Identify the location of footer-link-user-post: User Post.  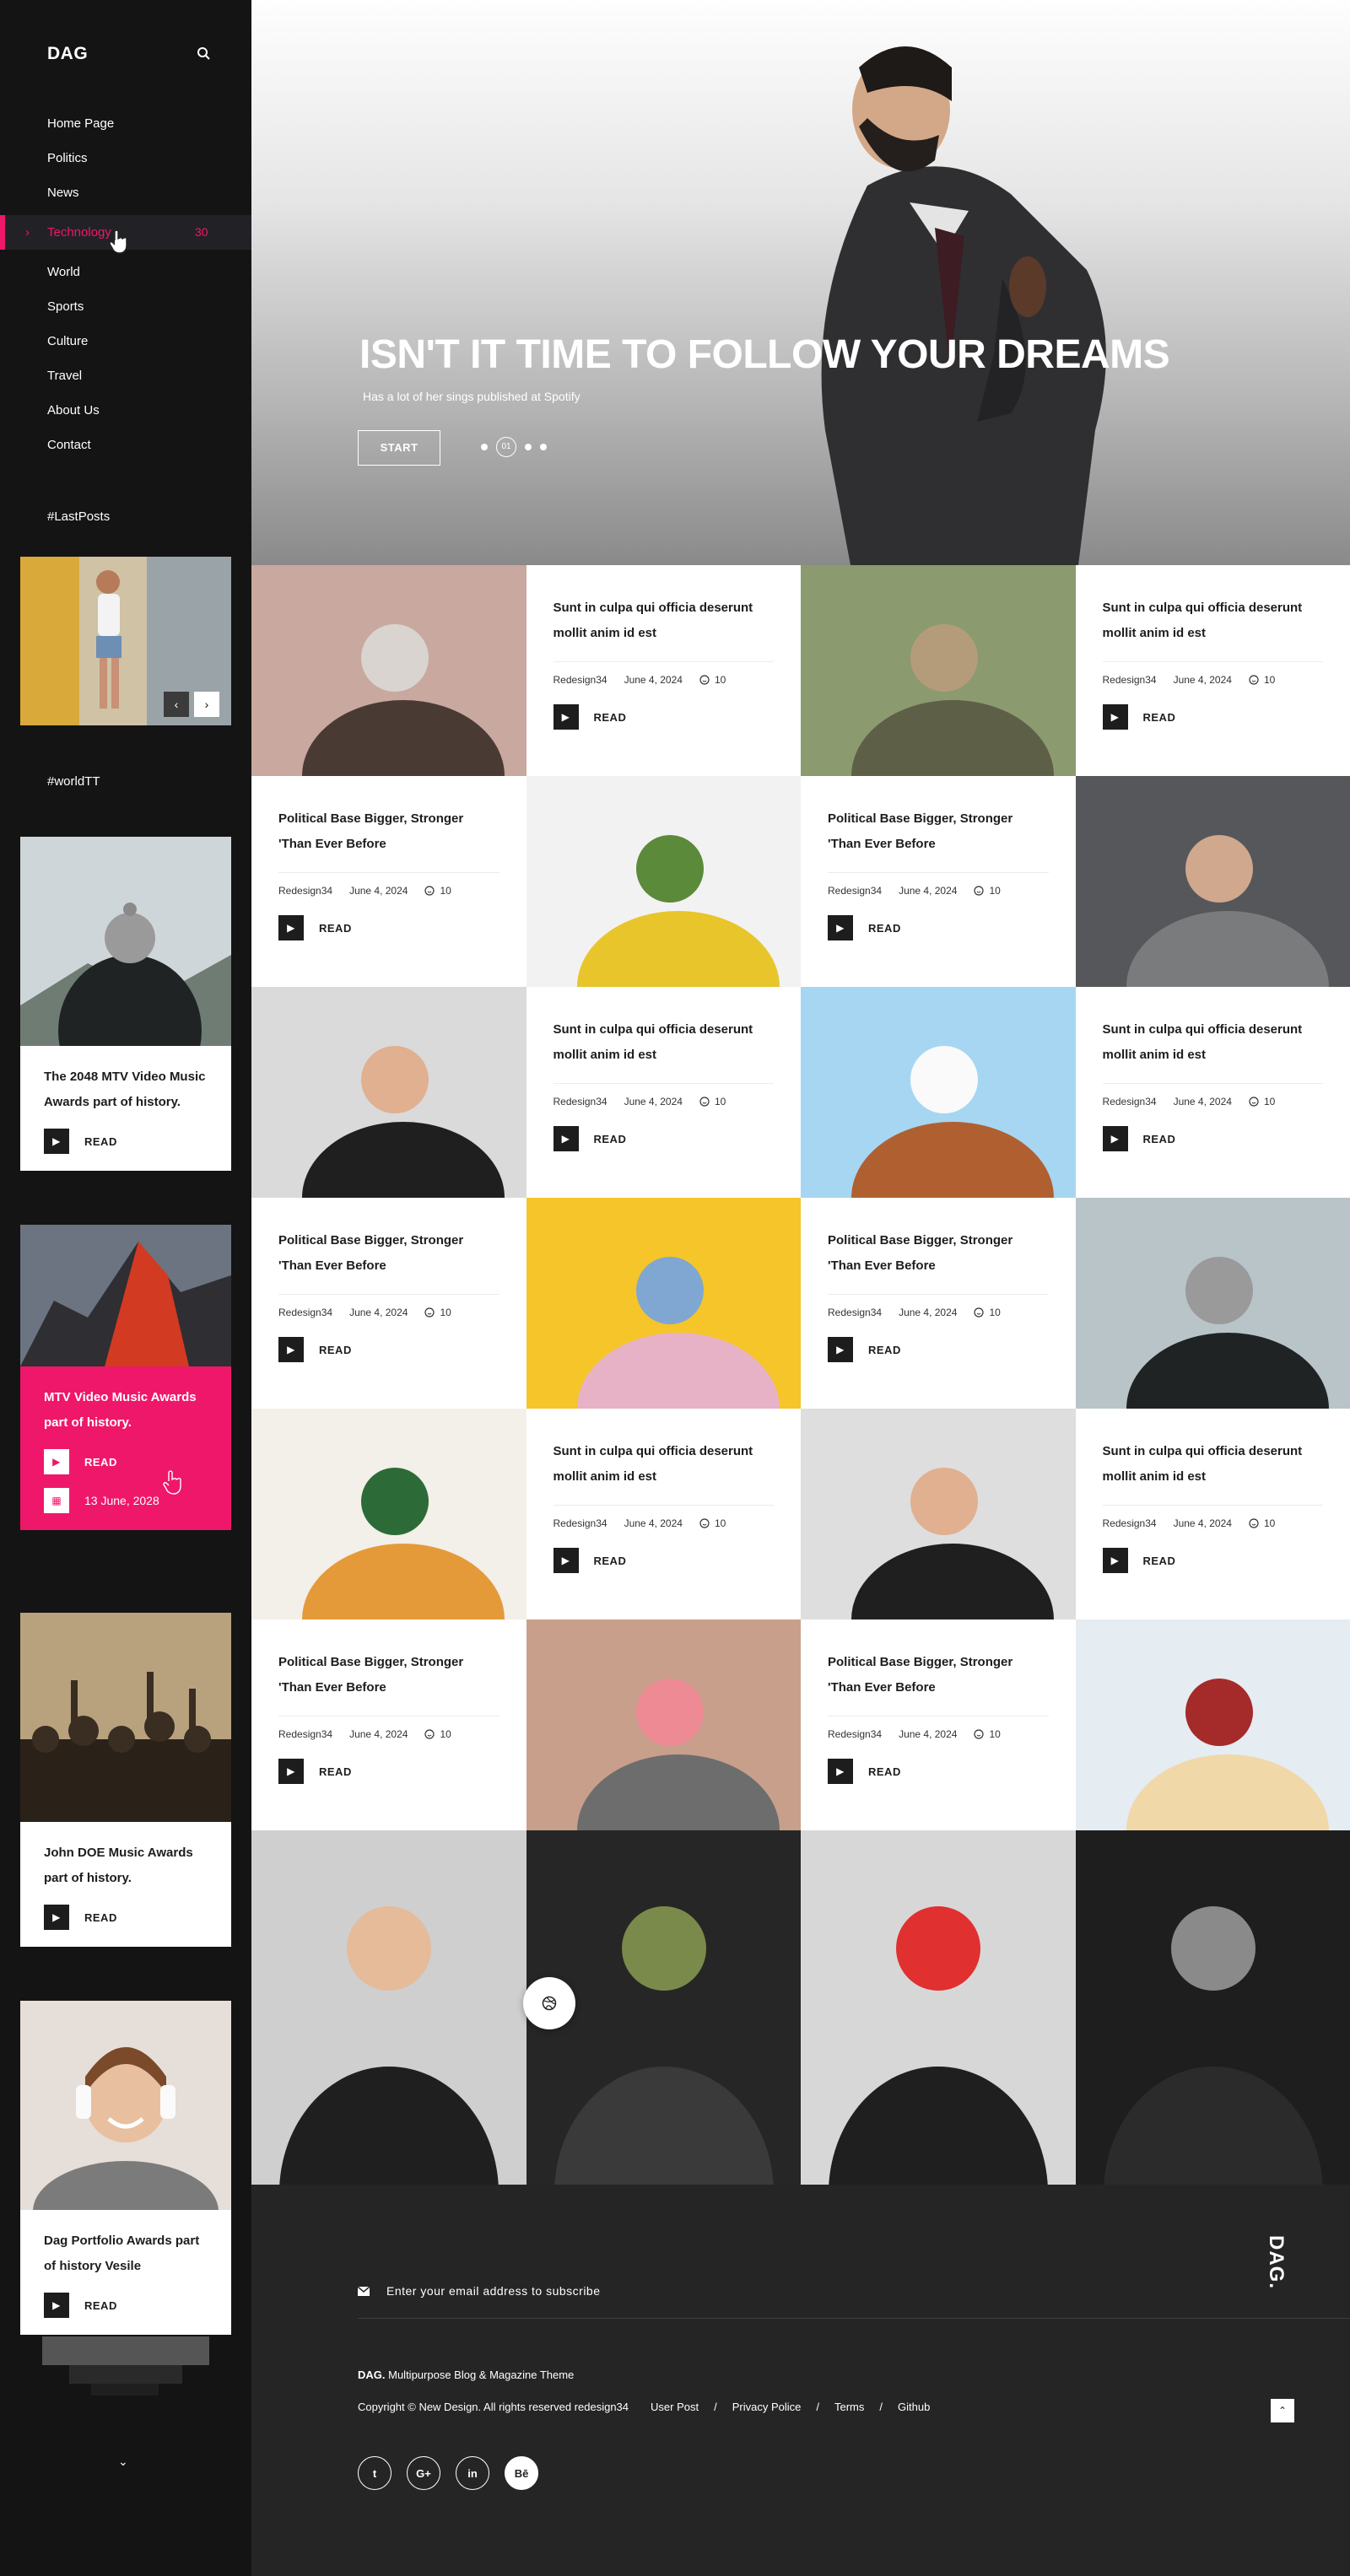
(675, 2407).